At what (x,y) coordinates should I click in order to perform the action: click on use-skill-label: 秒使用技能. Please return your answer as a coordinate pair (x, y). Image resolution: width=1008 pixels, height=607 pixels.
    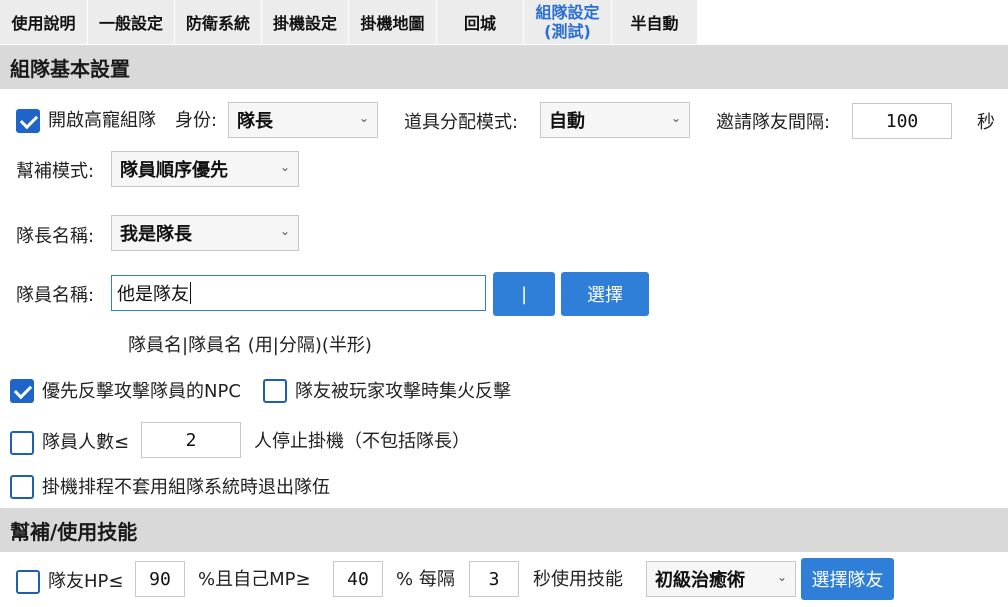
    Looking at the image, I should click on (578, 579).